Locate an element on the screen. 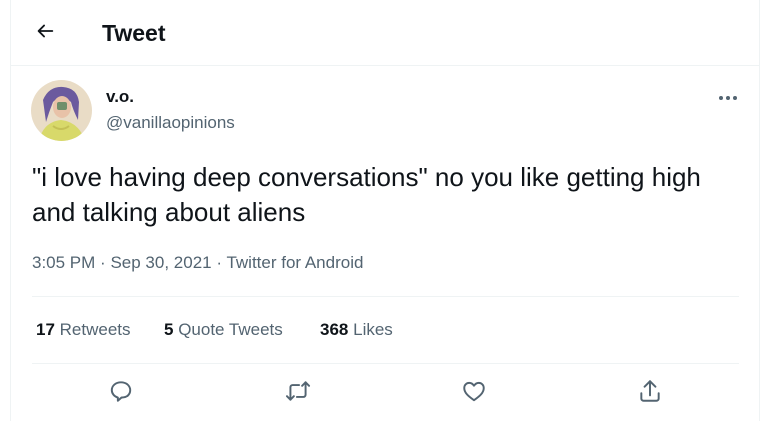  arrow-left-icon is located at coordinates (45, 33).